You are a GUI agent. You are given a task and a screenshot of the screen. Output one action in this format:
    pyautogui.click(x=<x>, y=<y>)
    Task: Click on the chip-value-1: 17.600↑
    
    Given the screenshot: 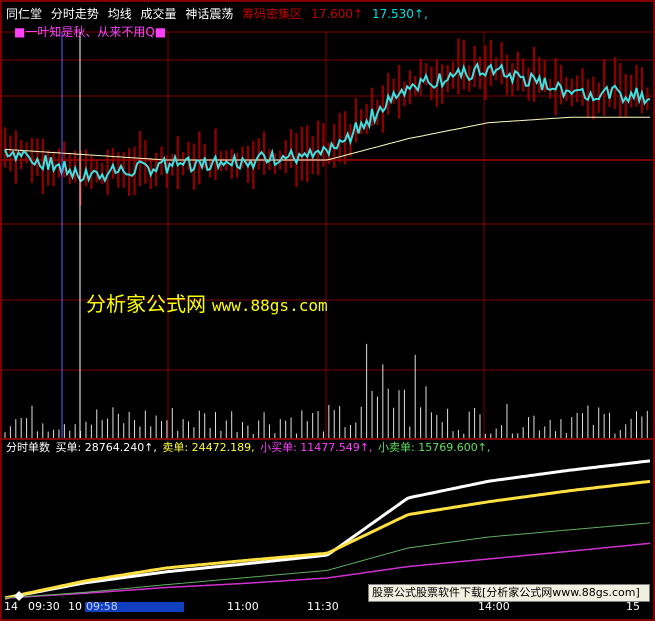 What is the action you would take?
    pyautogui.click(x=337, y=14)
    